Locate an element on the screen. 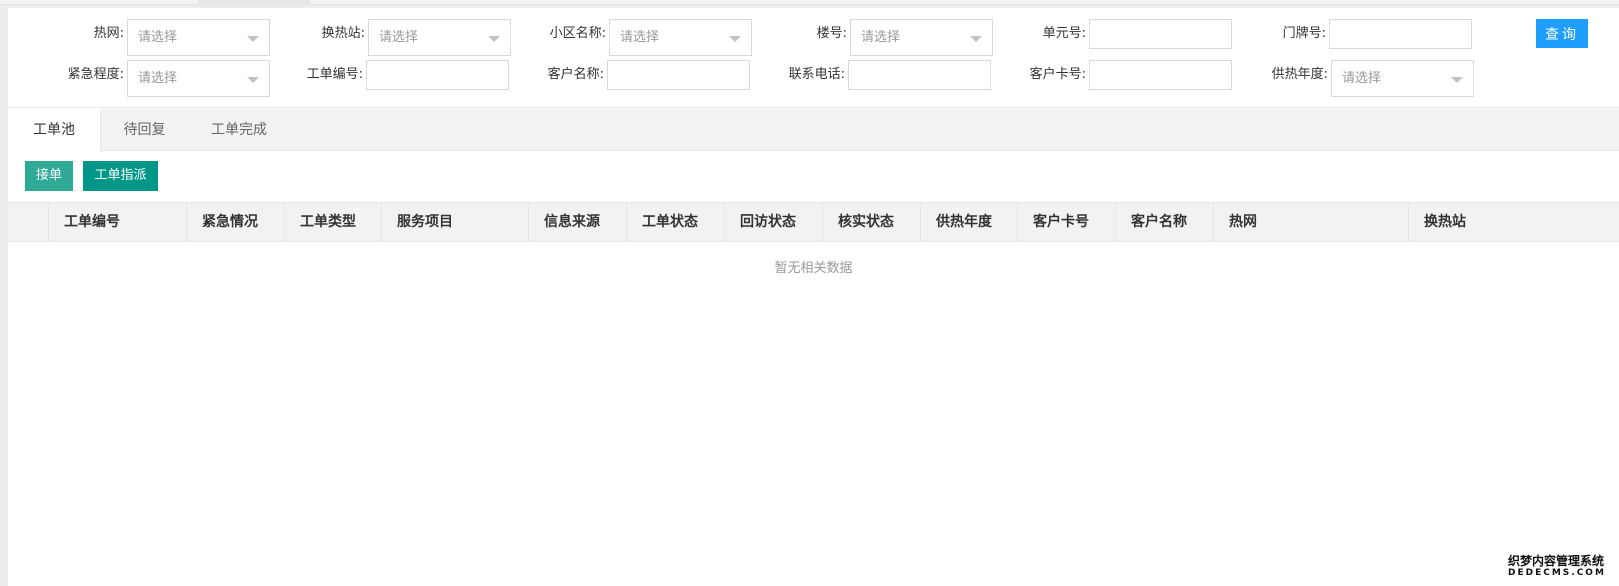 This screenshot has width=1619, height=586. top-tab-segment is located at coordinates (254, 2).